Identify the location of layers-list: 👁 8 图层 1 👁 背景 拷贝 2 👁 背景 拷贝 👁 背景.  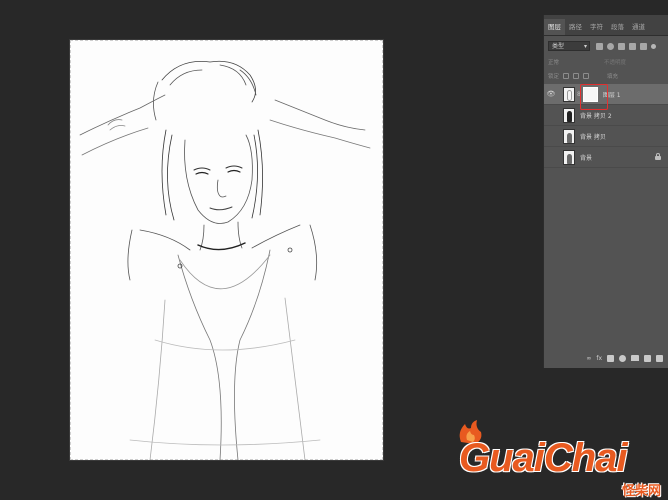
(606, 125).